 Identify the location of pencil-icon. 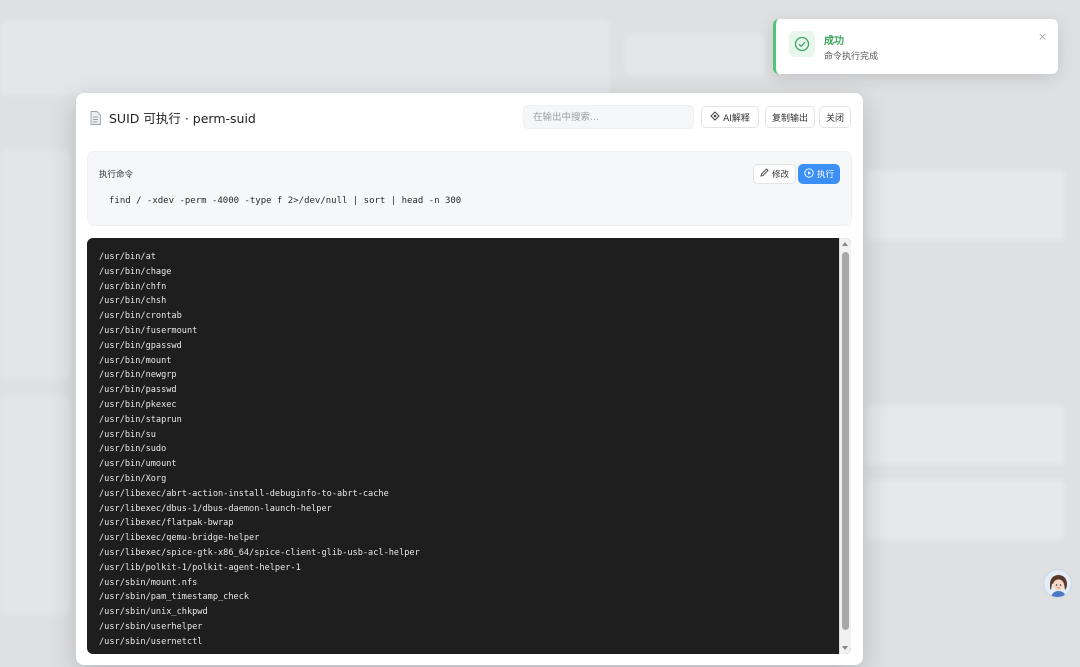
(764, 174).